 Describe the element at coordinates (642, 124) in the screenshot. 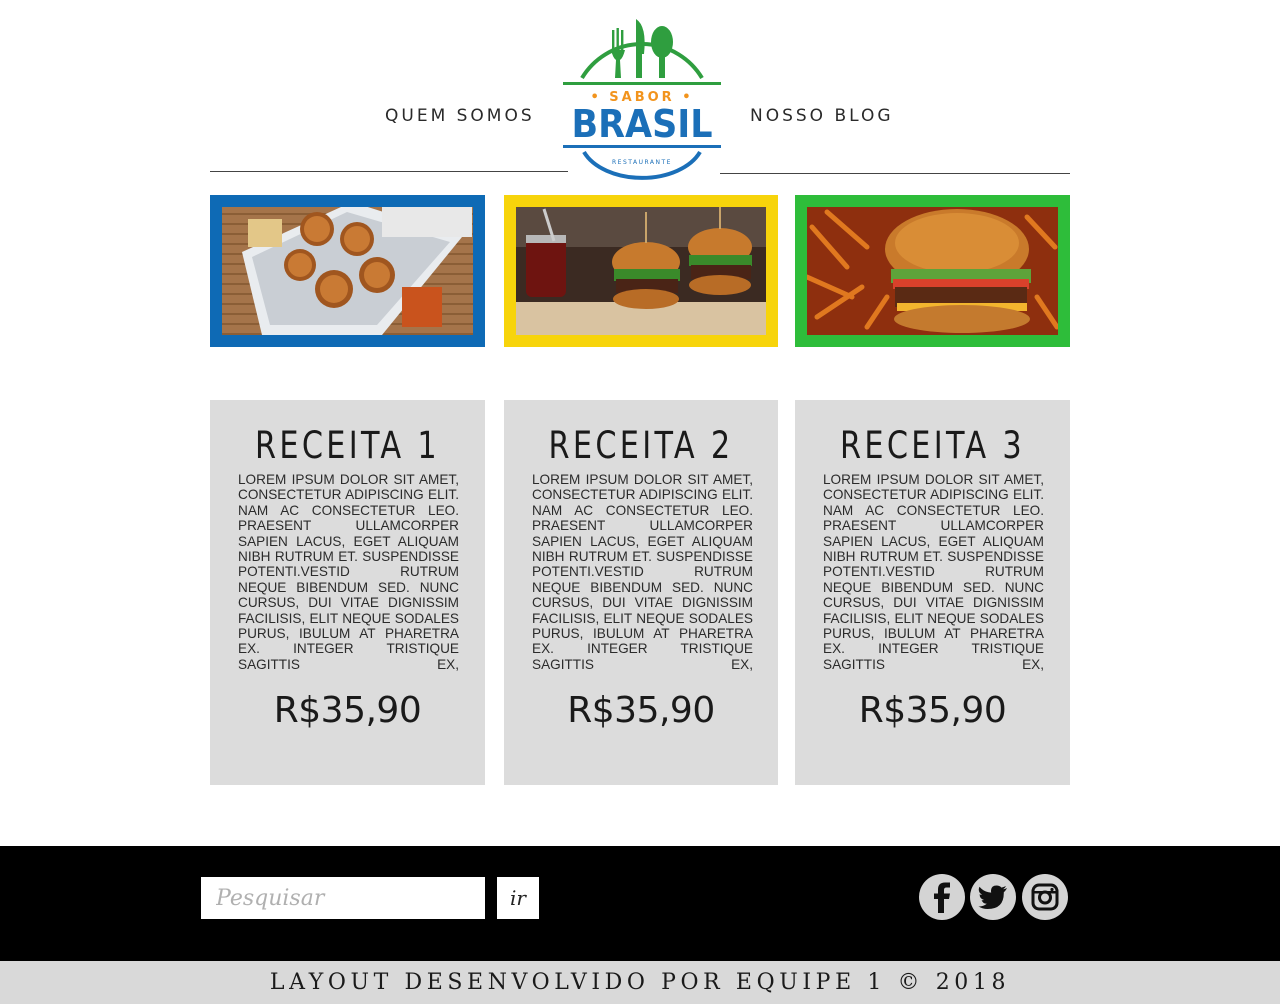

I see `logo-brasil-text: BRASIL` at that location.